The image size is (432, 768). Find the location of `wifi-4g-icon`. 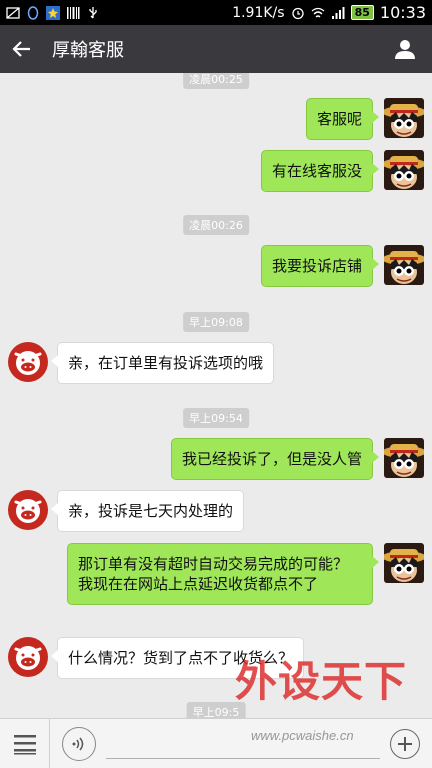

wifi-4g-icon is located at coordinates (317, 12).